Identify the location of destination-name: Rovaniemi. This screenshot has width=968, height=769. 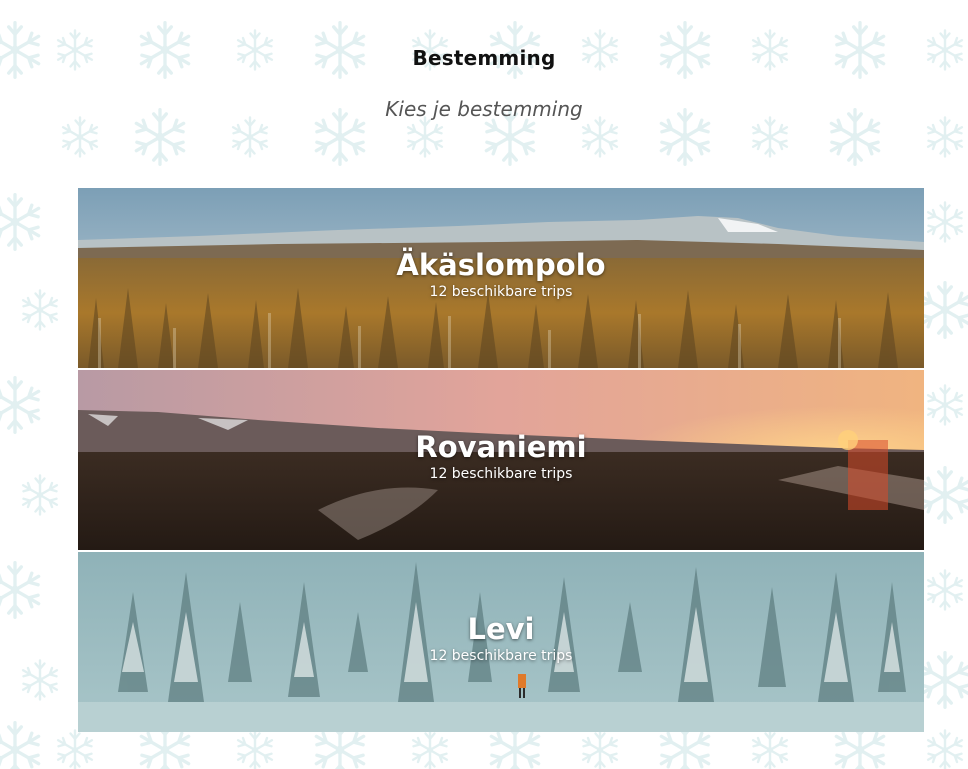
(501, 447).